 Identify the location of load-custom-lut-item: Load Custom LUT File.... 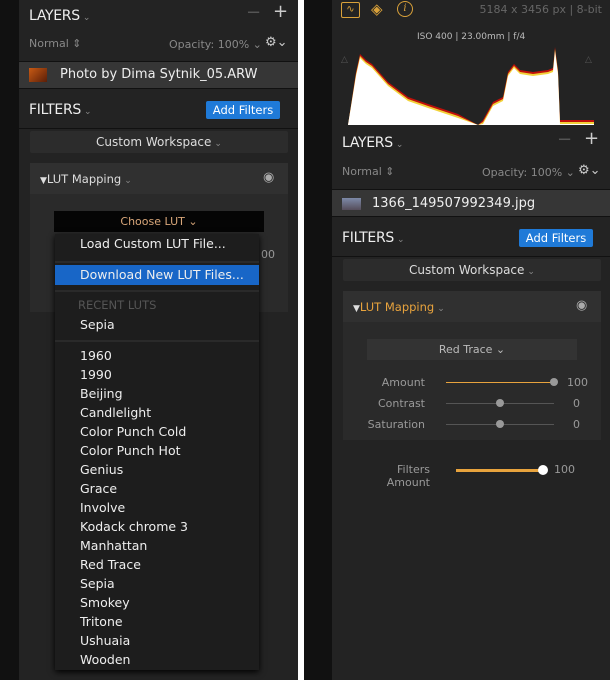
(153, 243).